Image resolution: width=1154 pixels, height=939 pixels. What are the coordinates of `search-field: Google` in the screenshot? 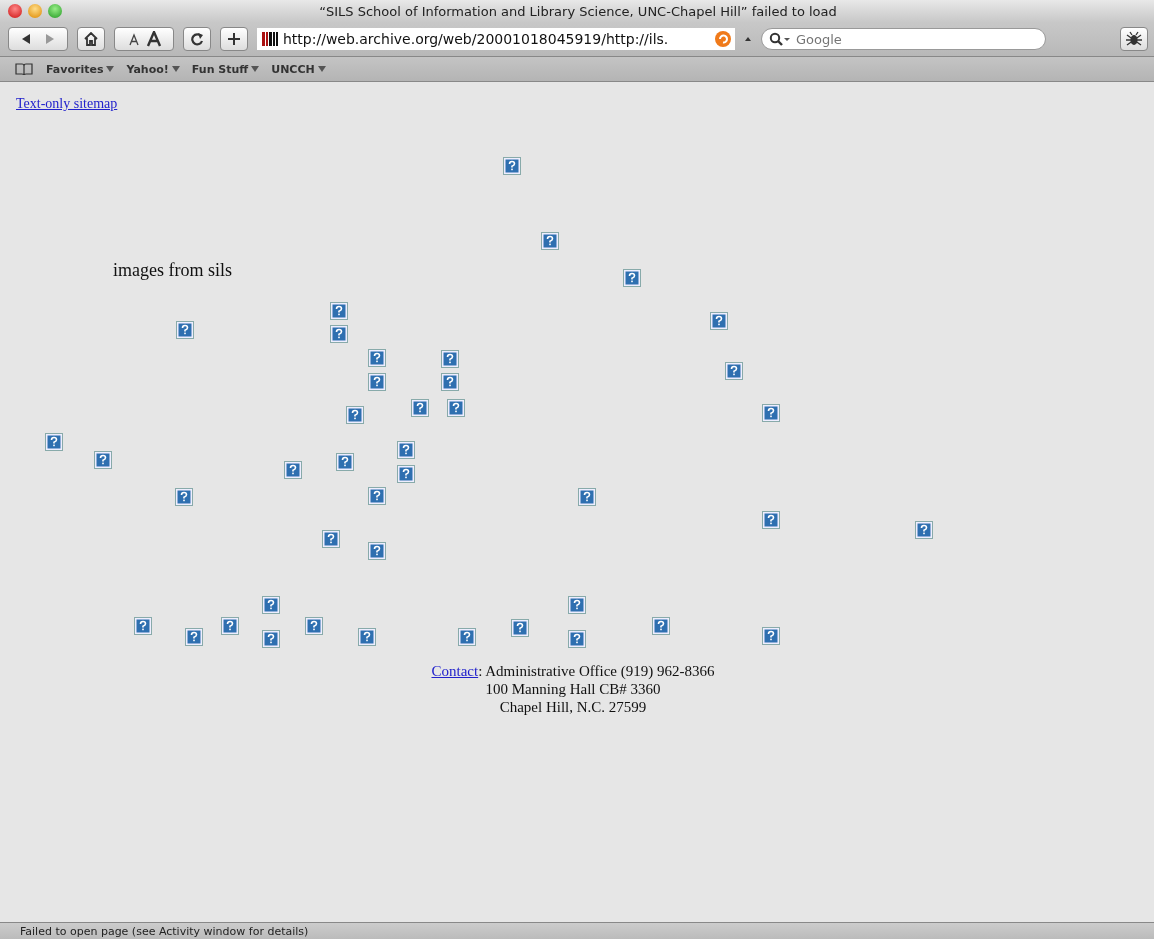 It's located at (903, 39).